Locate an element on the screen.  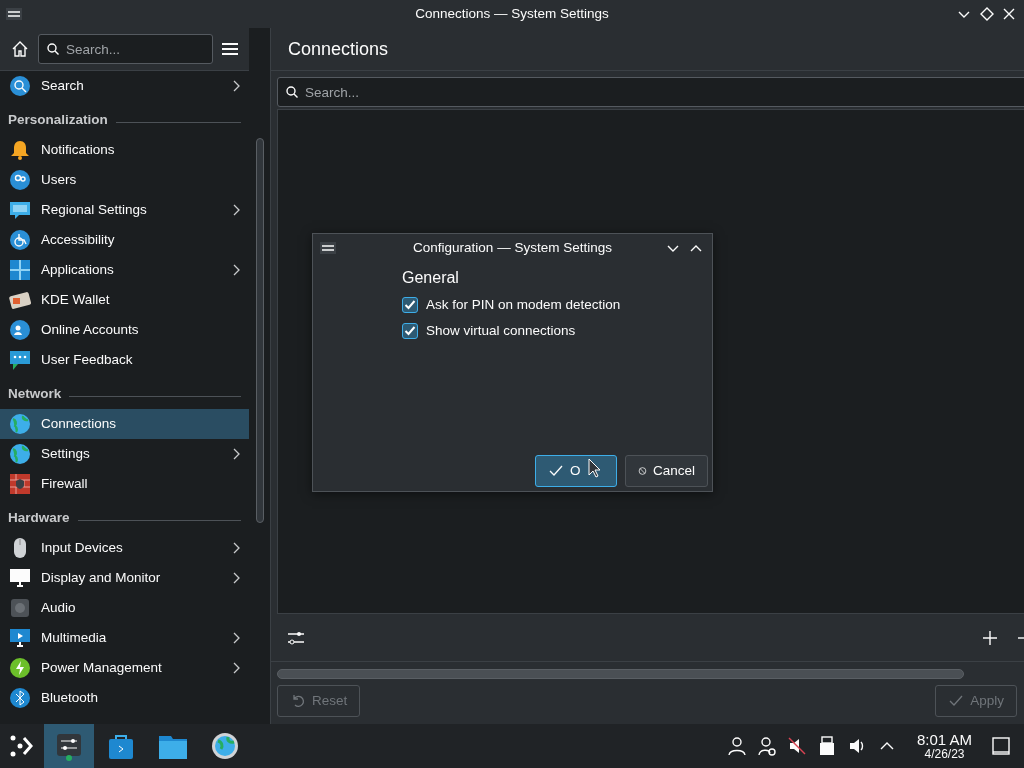
window-title: Connections — System Settings is located at coordinates (512, 13).